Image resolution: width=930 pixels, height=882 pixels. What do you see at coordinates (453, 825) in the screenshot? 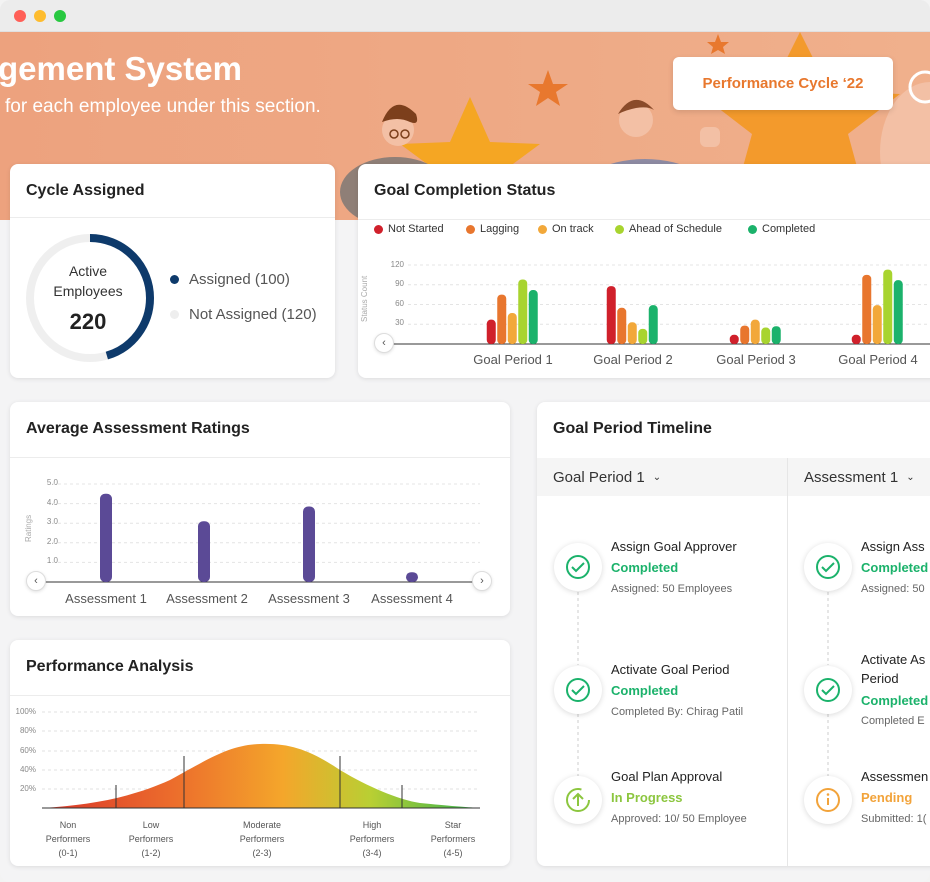
I see `pa-cat-l1: Star` at bounding box center [453, 825].